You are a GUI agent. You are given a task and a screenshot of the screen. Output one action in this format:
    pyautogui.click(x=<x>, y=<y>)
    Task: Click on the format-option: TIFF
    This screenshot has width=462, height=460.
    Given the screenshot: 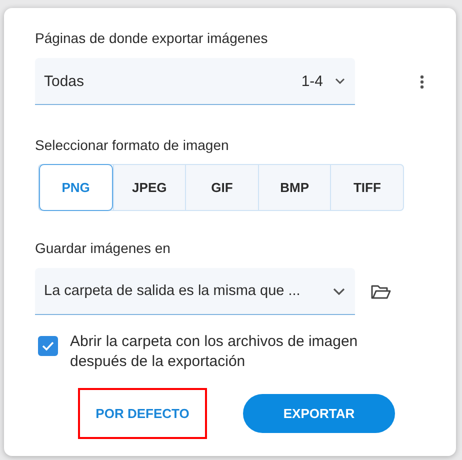 What is the action you would take?
    pyautogui.click(x=366, y=187)
    